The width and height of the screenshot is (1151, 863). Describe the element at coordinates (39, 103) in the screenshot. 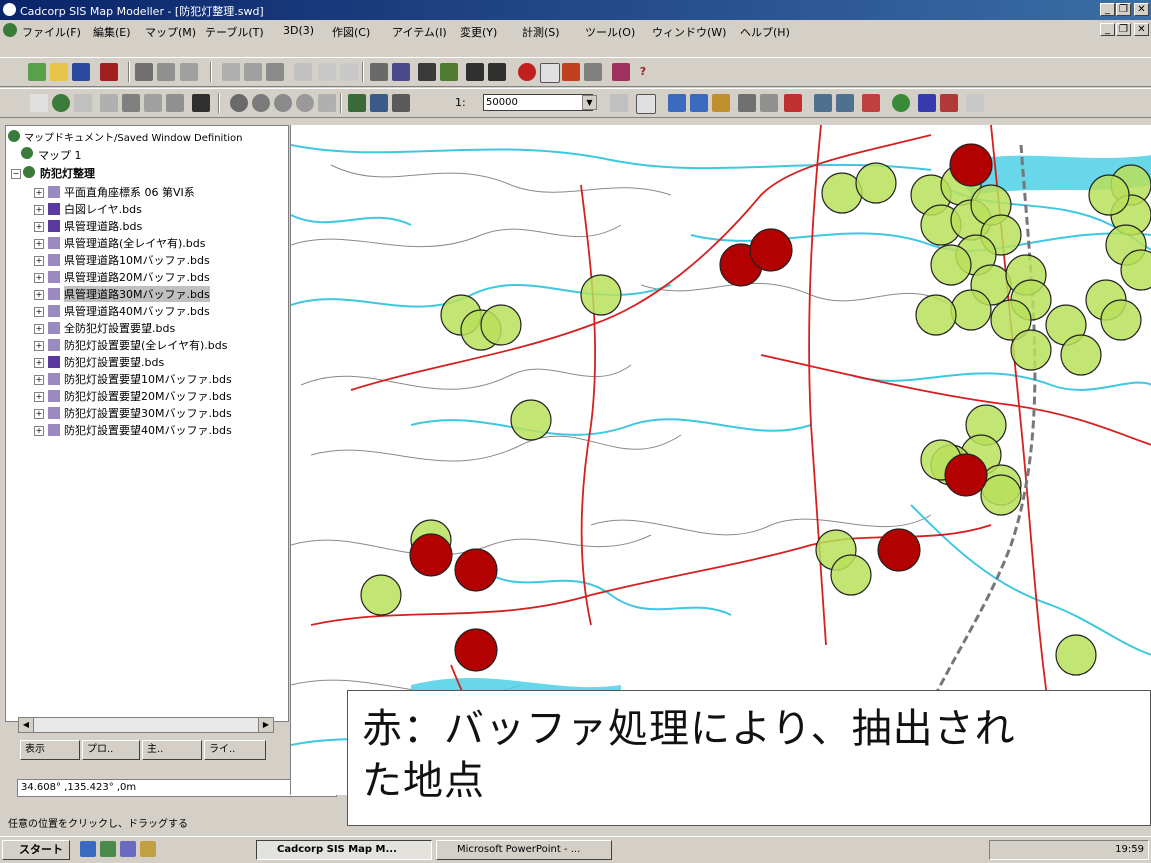

I see `pointer-icon` at that location.